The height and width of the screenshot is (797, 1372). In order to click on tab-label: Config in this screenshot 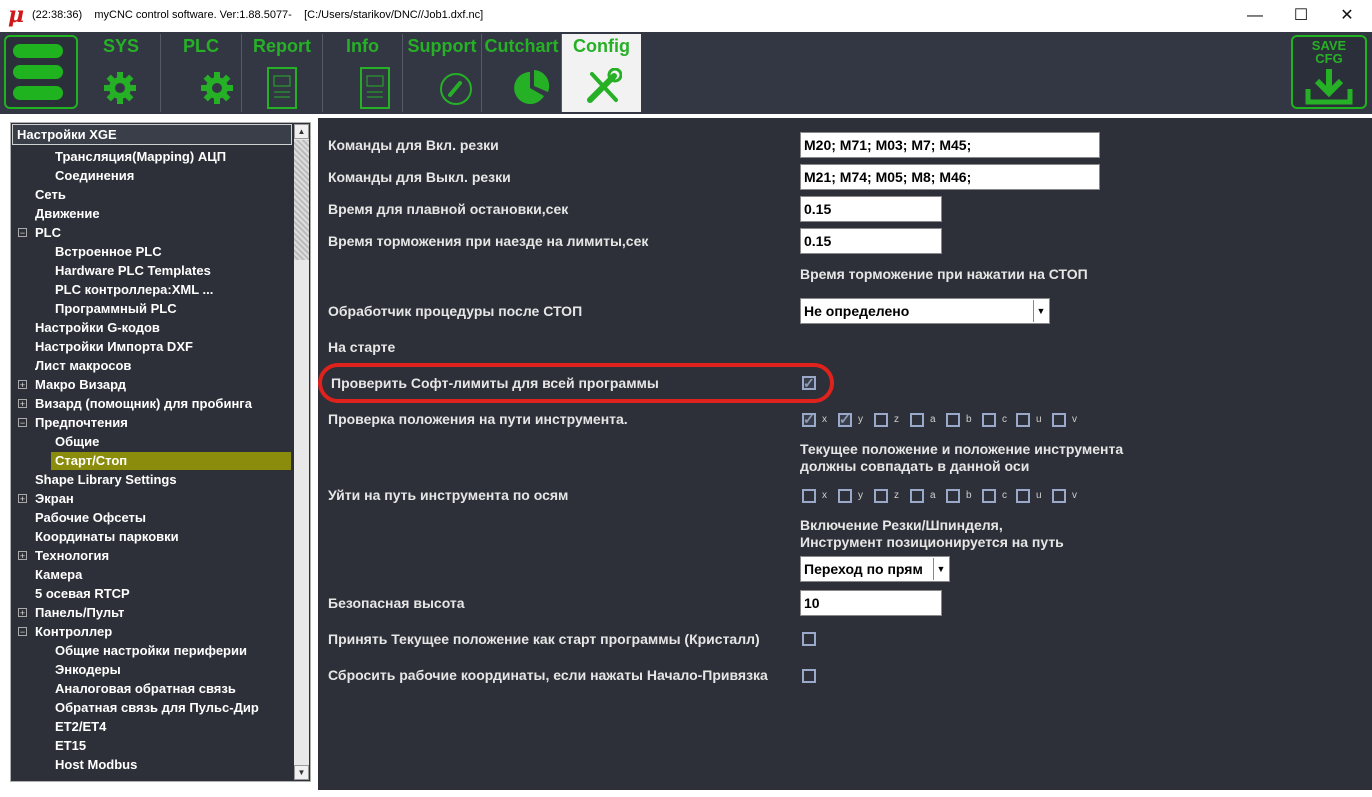, I will do `click(601, 46)`.